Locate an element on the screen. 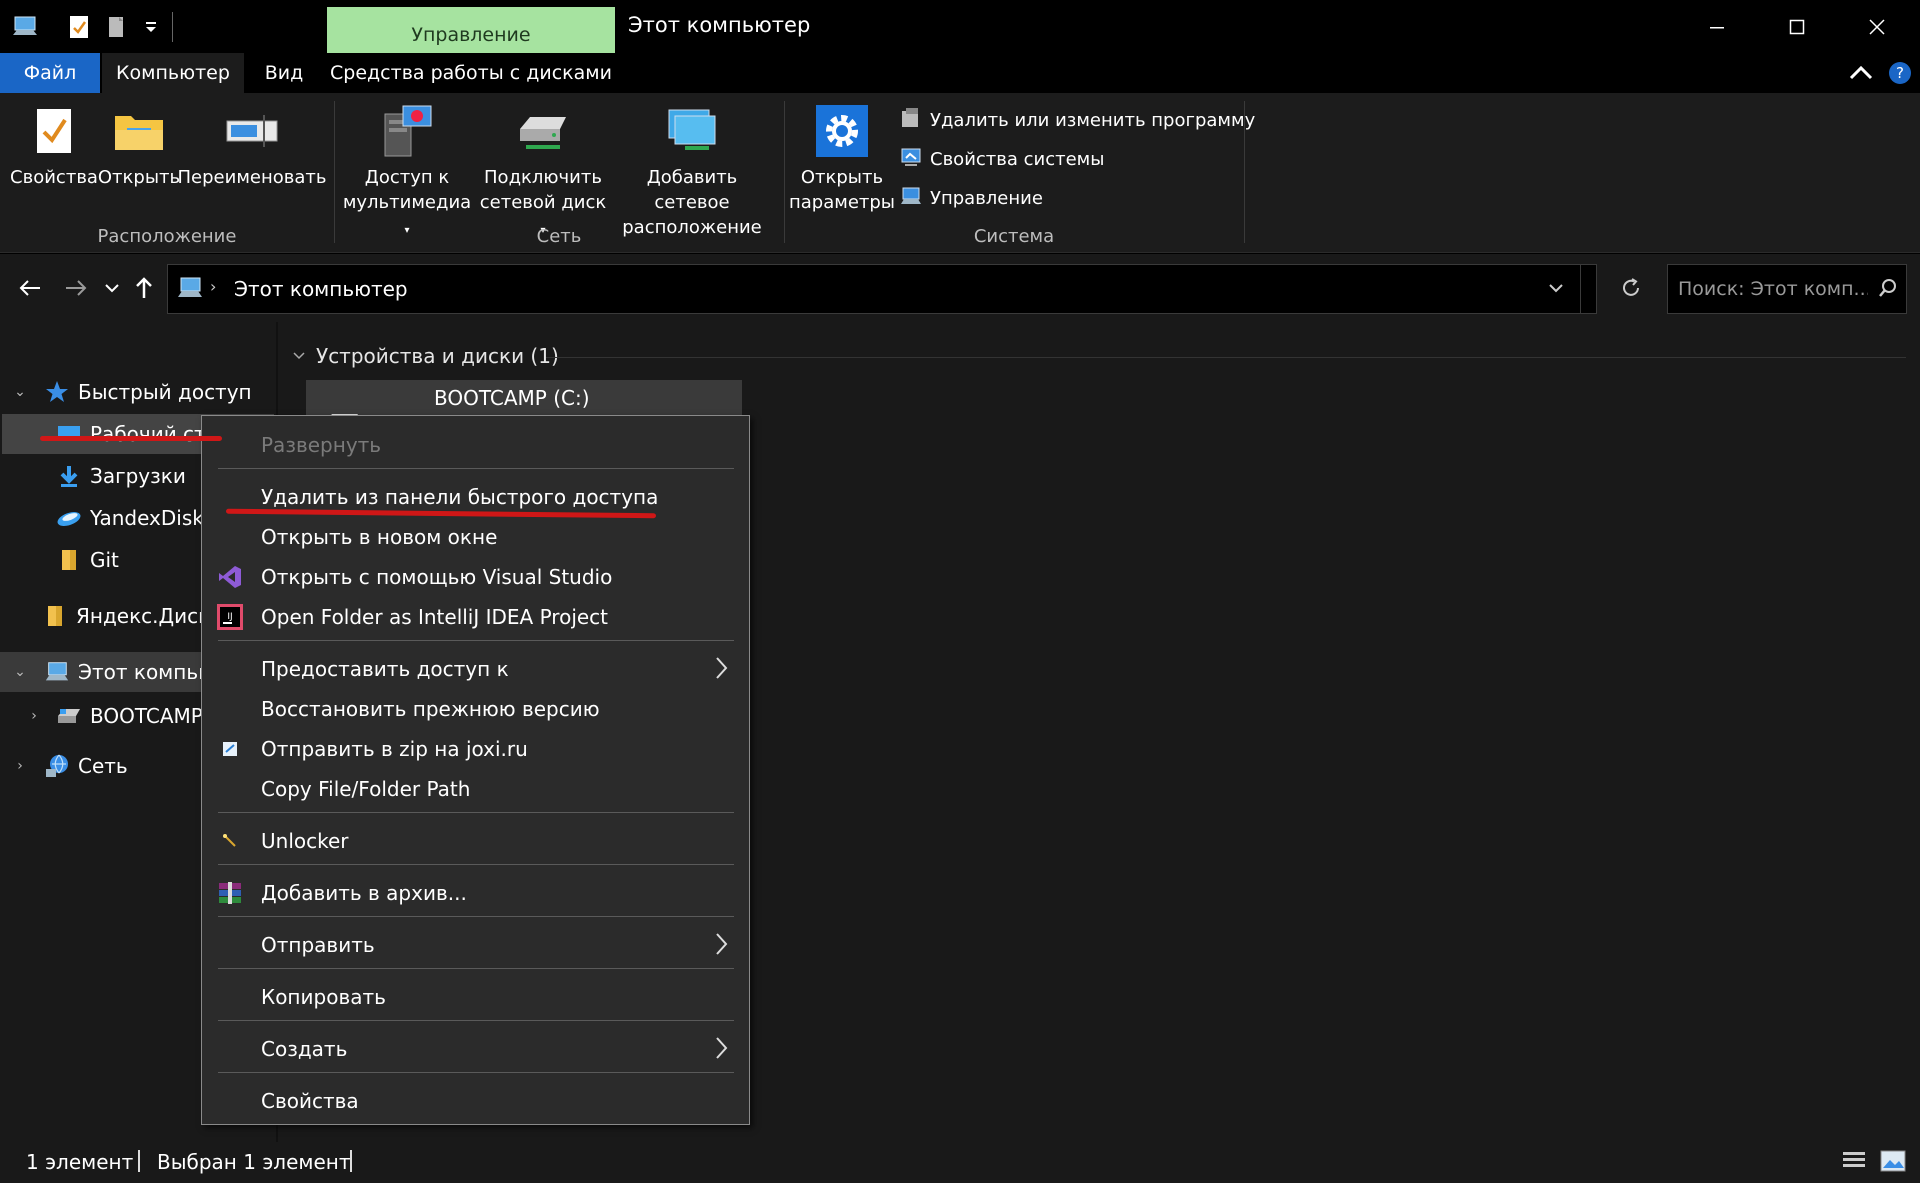 This screenshot has width=1920, height=1183. tab-file: Файл is located at coordinates (50, 73).